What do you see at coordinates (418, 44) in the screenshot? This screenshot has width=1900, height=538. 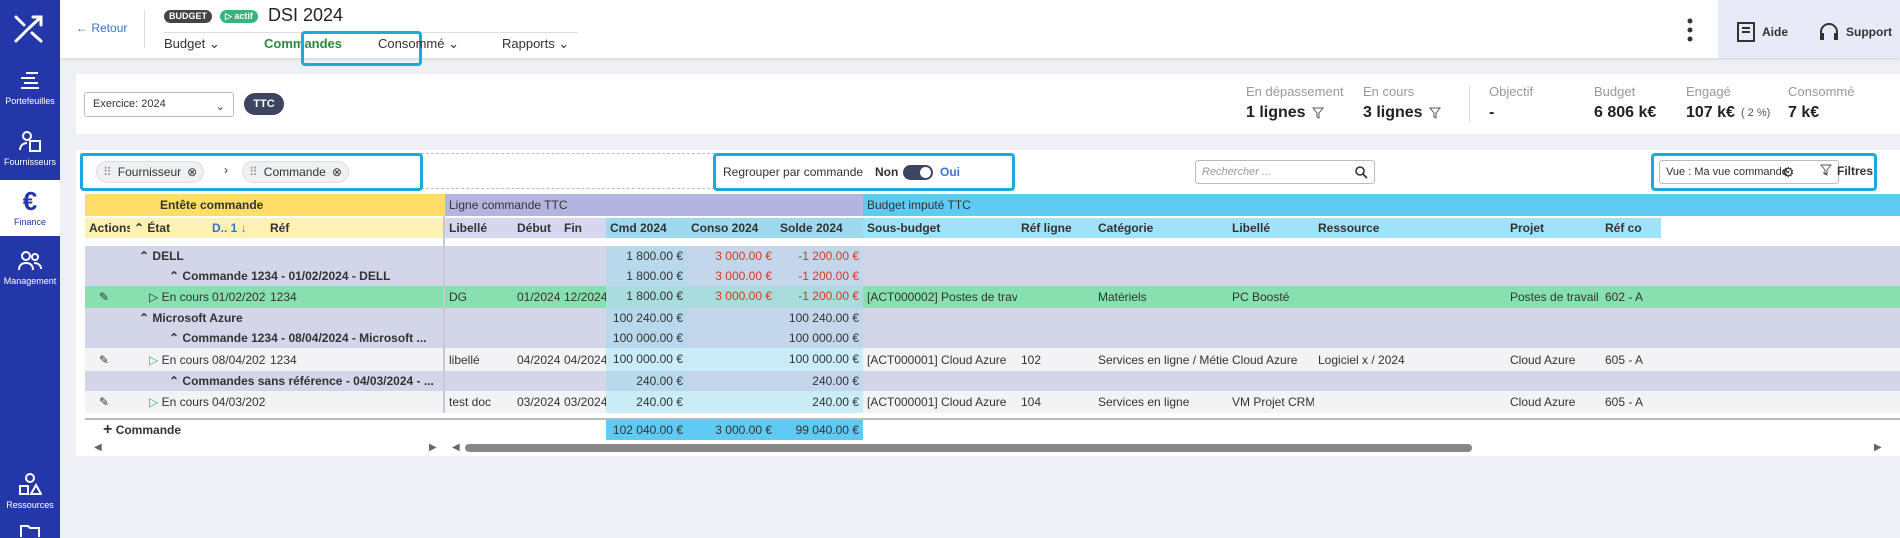 I see `tab-consomme: Consommé ⌄` at bounding box center [418, 44].